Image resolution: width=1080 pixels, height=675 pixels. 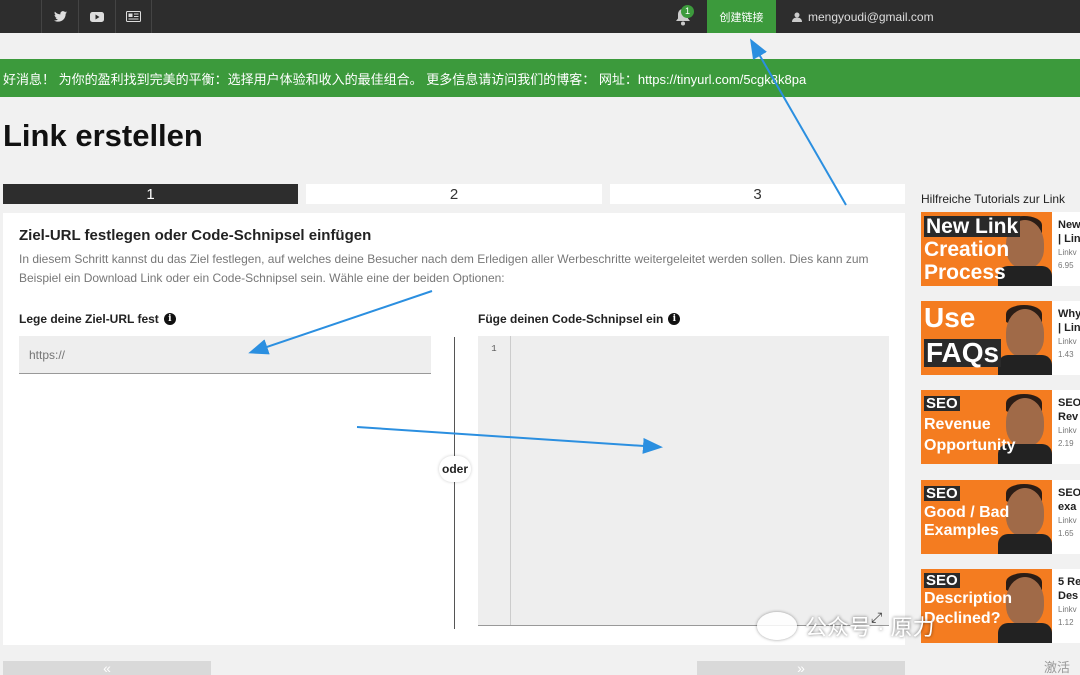 What do you see at coordinates (150, 194) in the screenshot?
I see `step-1: 1` at bounding box center [150, 194].